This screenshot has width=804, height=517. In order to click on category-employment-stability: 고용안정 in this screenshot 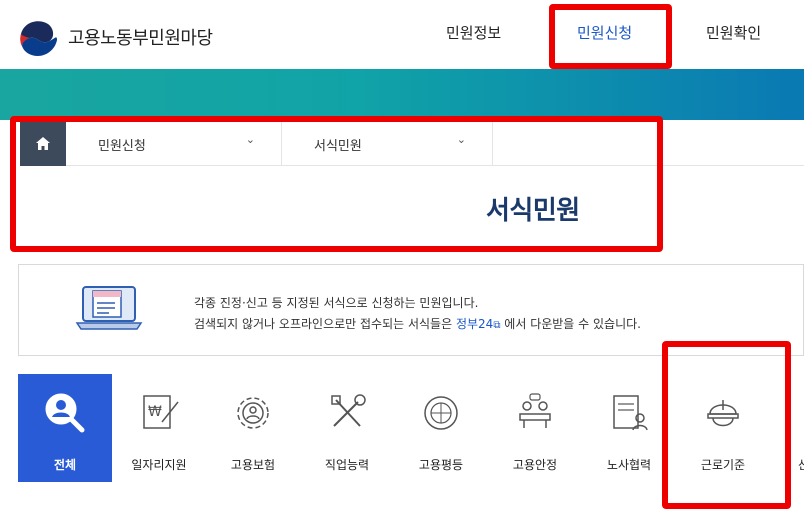, I will do `click(535, 428)`.